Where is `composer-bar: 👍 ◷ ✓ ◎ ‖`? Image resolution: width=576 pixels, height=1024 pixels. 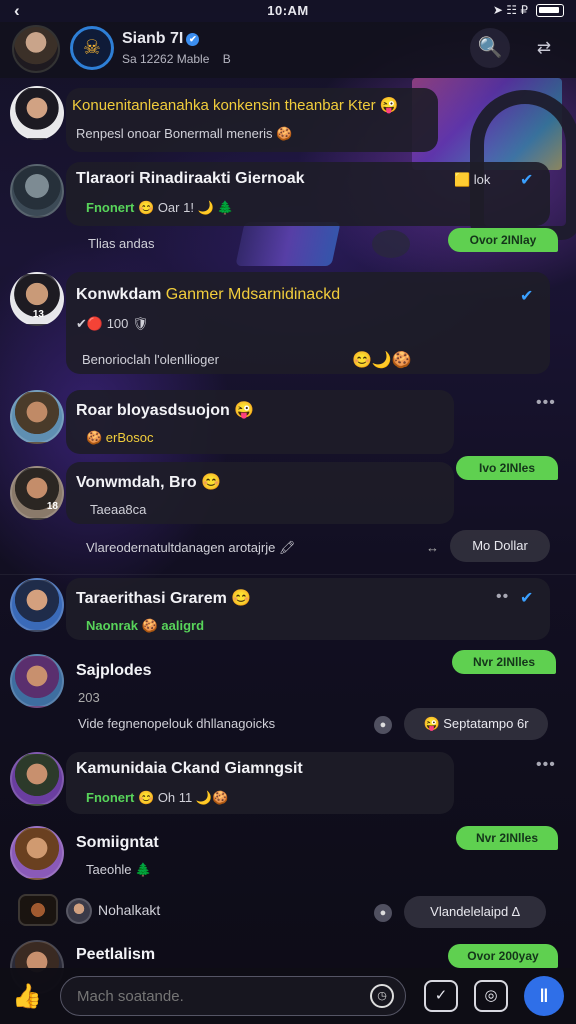 composer-bar: 👍 ◷ ✓ ◎ ‖ is located at coordinates (288, 996).